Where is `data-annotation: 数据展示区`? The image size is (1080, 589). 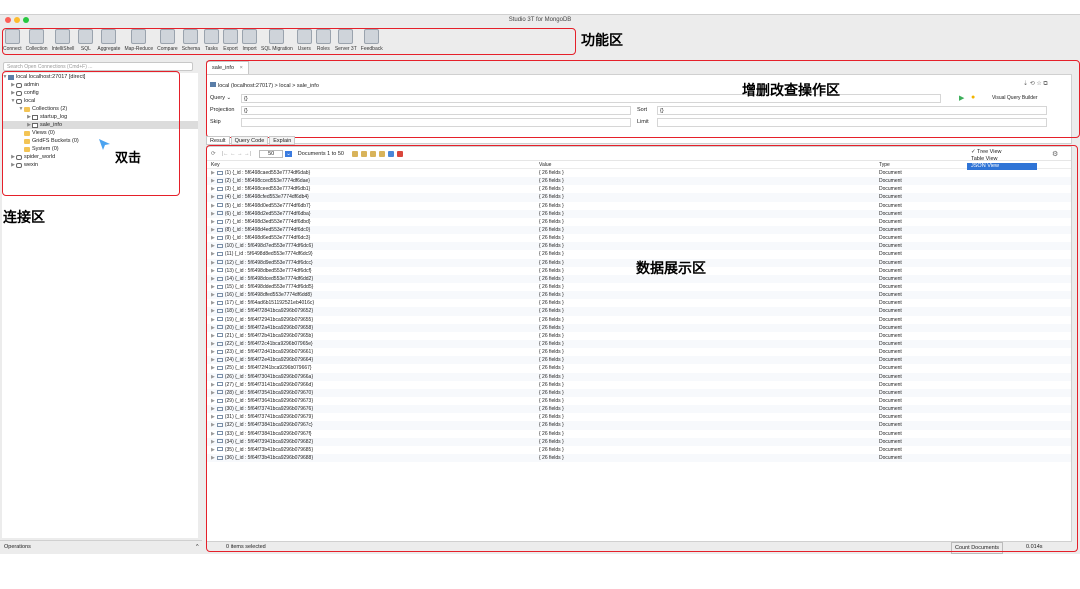
data-annotation: 数据展示区 is located at coordinates (671, 269).